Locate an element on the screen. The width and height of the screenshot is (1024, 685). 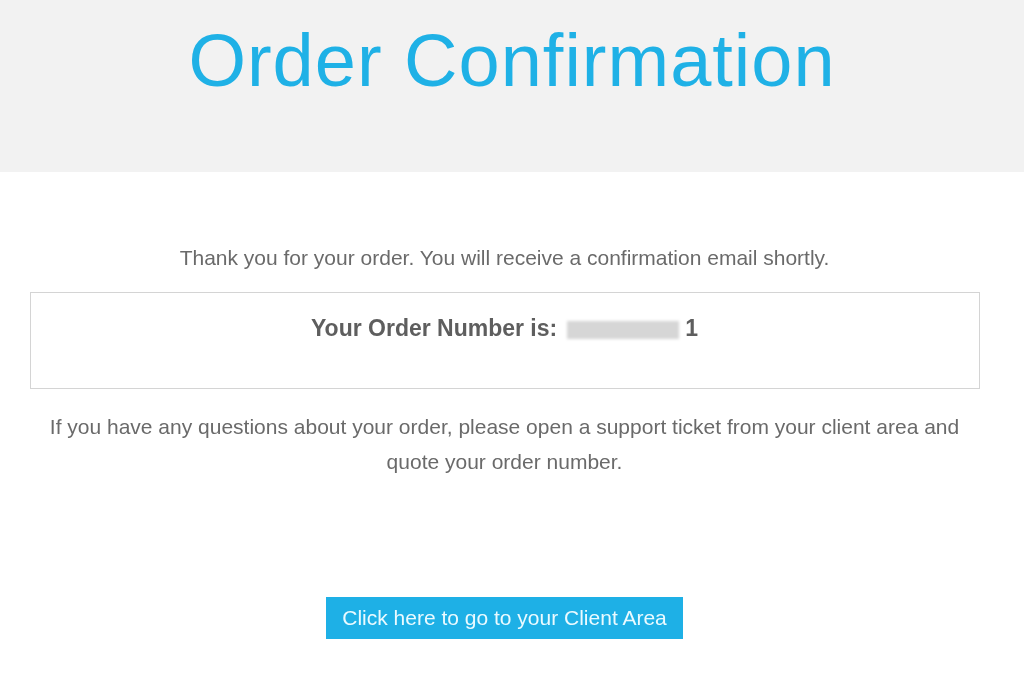
client-area-button: Click here to go to your Client Area is located at coordinates (504, 618).